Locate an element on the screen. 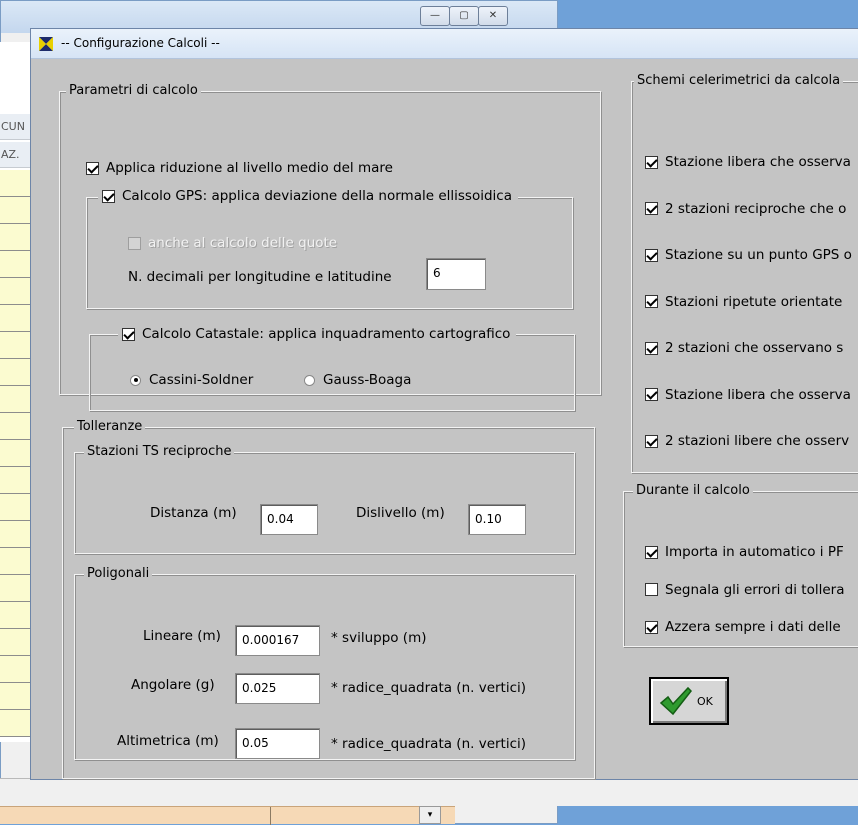 This screenshot has height=825, width=858. schemi-item-6: 2 stazioni libere che osserv is located at coordinates (747, 441).